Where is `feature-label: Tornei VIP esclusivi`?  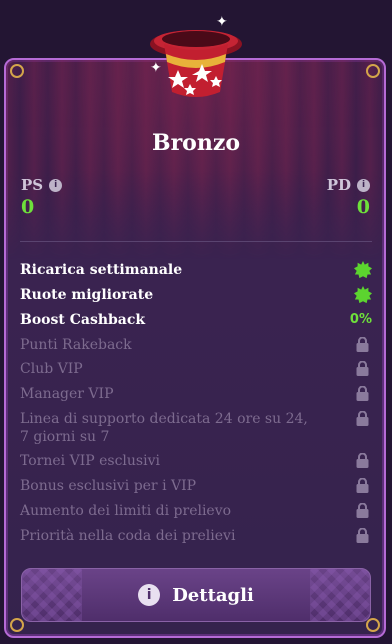 feature-label: Tornei VIP esclusivi is located at coordinates (90, 461).